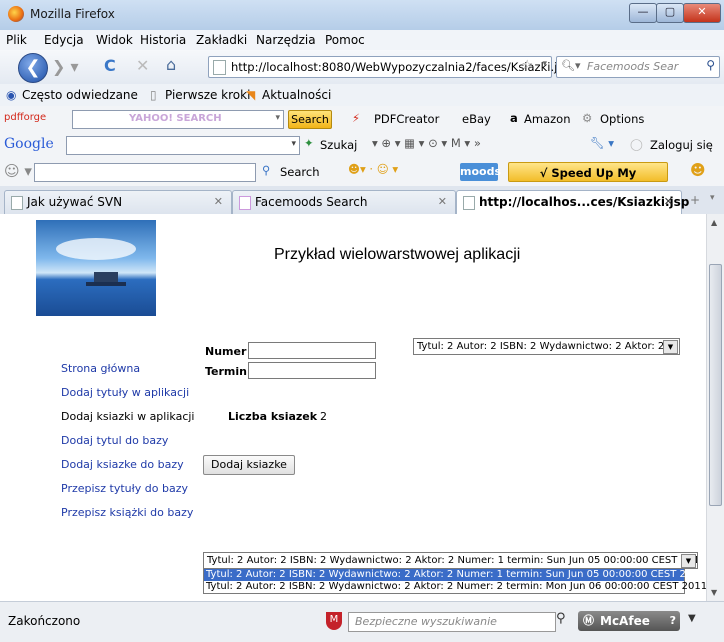  What do you see at coordinates (44, 621) in the screenshot?
I see `status-text: Zakończono` at bounding box center [44, 621].